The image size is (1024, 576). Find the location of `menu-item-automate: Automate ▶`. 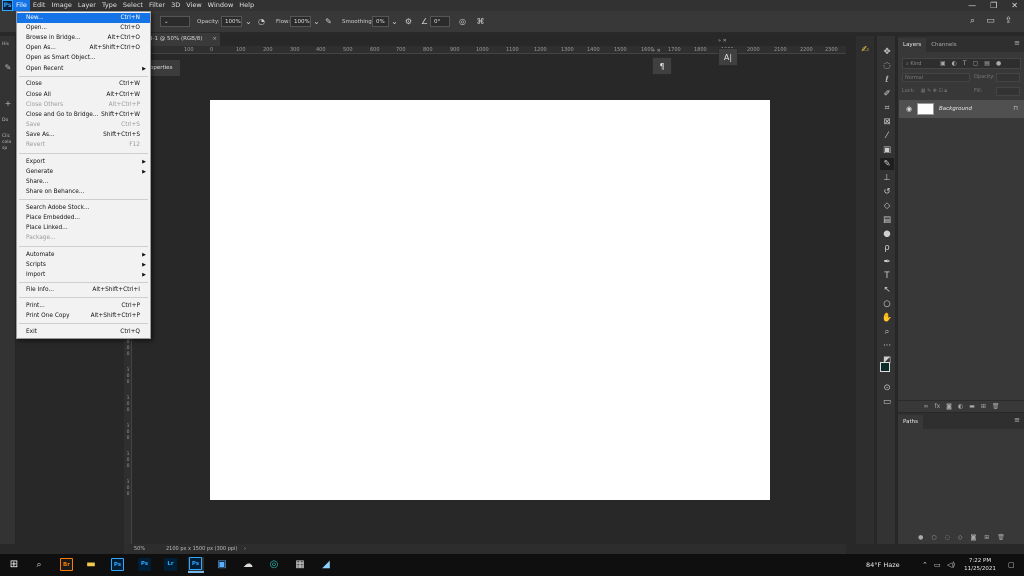

menu-item-automate: Automate ▶ is located at coordinates (83, 255).